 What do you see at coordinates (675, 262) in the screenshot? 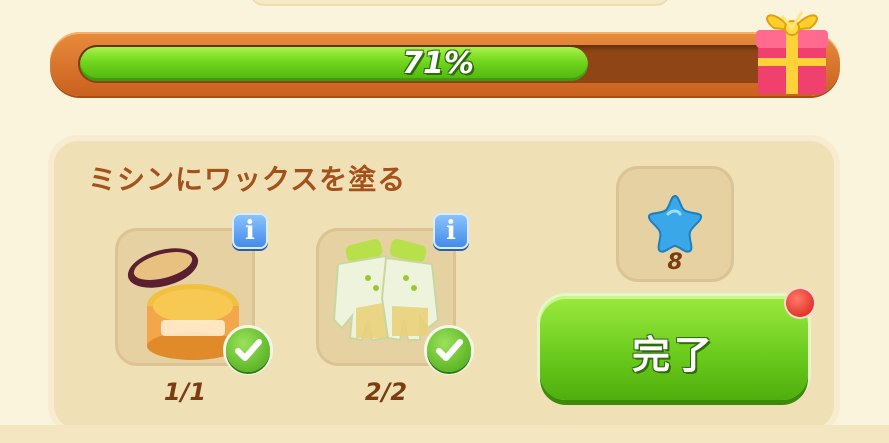
I see `reward-count: 8` at bounding box center [675, 262].